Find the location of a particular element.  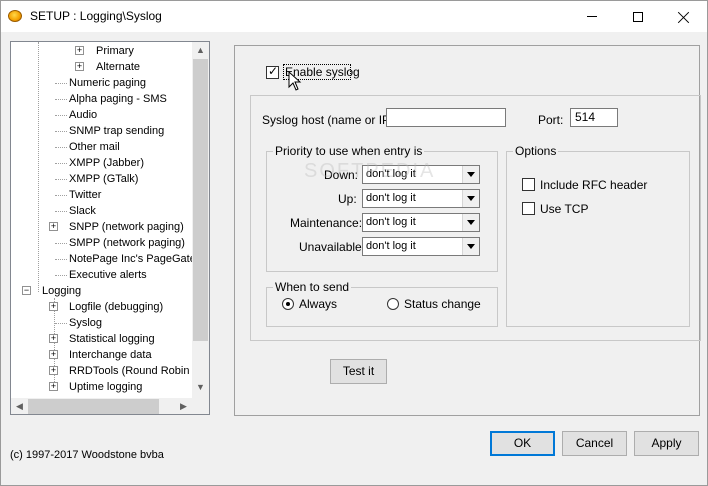

tree-item-notepage: NotePage Inc's PageGate is located at coordinates (103, 259).